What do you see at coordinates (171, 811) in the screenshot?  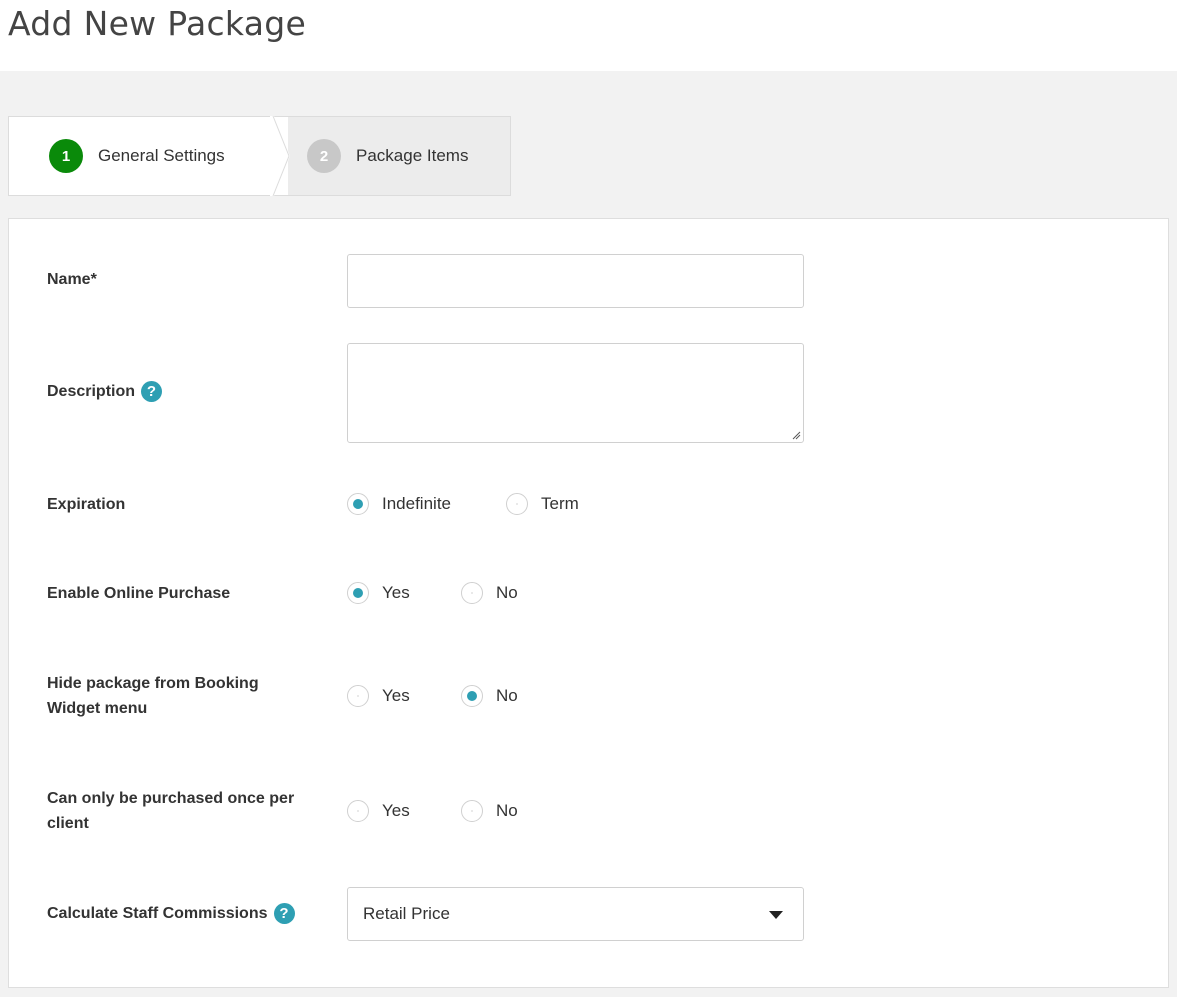 I see `purchase-once-per-client-label: Can only be purchased once per client` at bounding box center [171, 811].